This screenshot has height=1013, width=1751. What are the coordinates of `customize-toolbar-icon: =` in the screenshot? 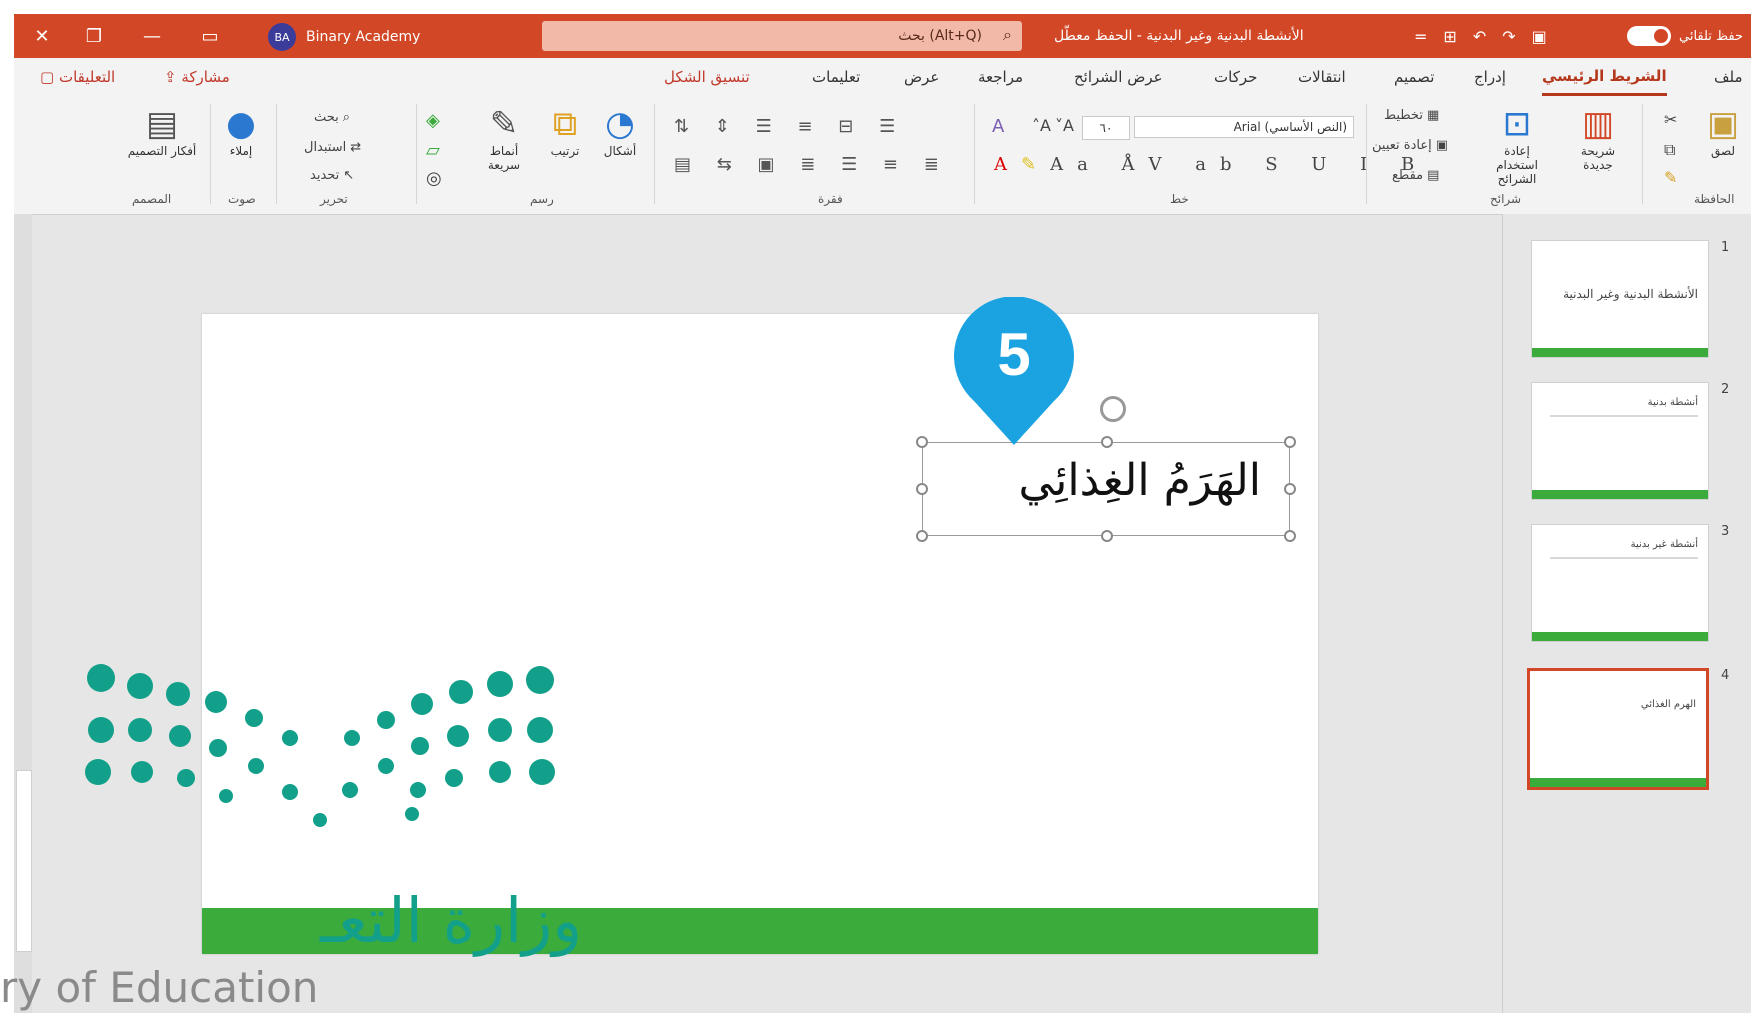 It's located at (1420, 36).